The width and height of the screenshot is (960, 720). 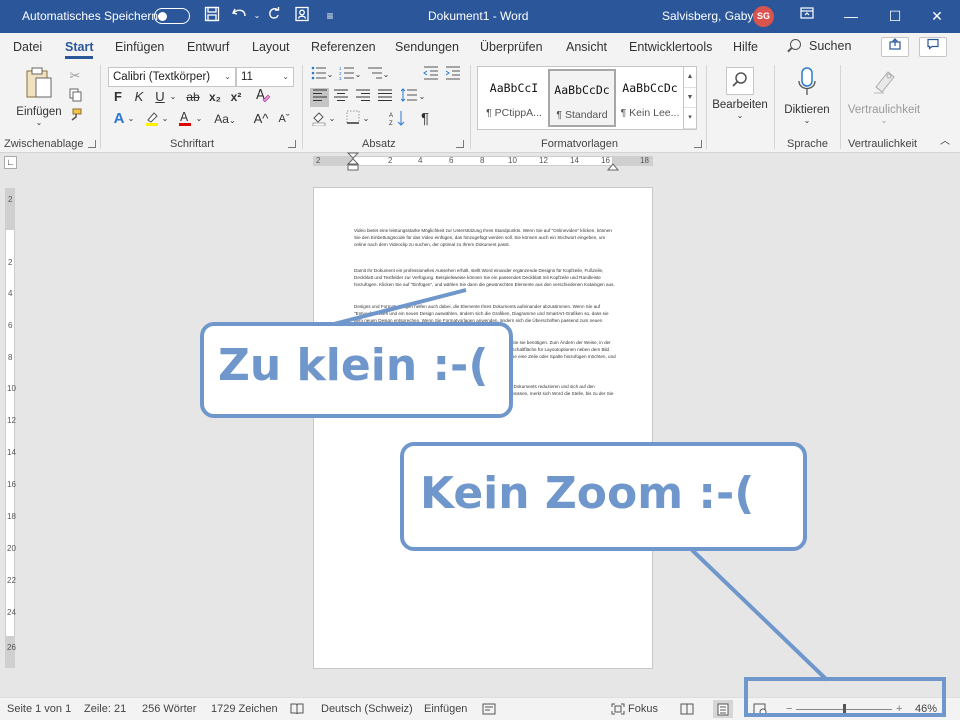 What do you see at coordinates (105, 709) in the screenshot?
I see `line-number: Zeile: 21` at bounding box center [105, 709].